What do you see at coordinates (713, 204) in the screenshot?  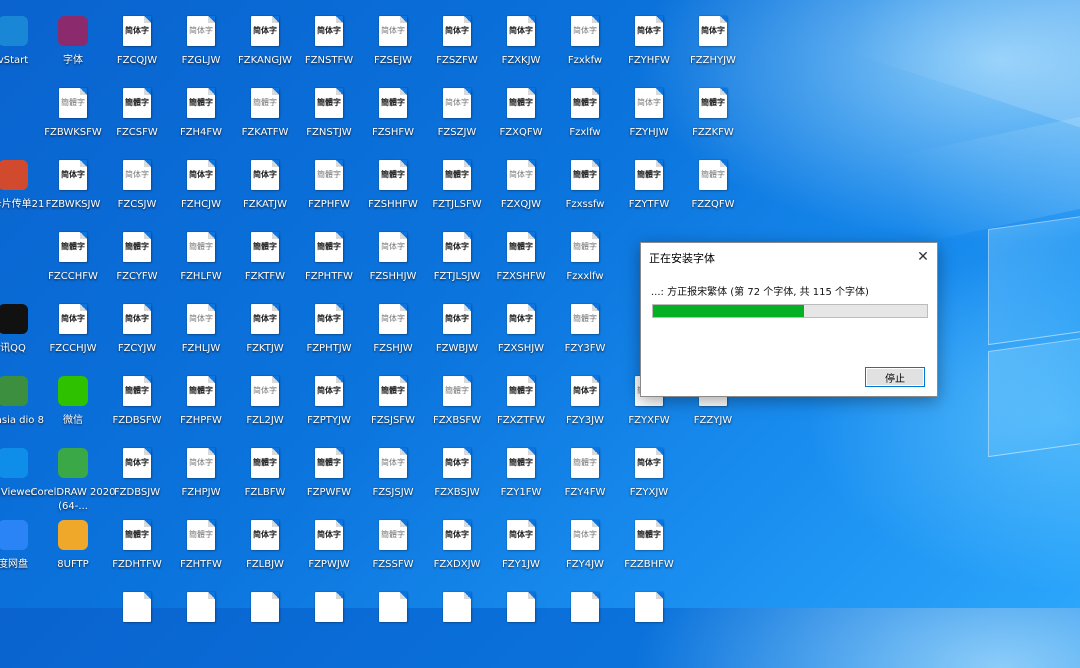 I see `desktop-icon-label: FZZQFW` at bounding box center [713, 204].